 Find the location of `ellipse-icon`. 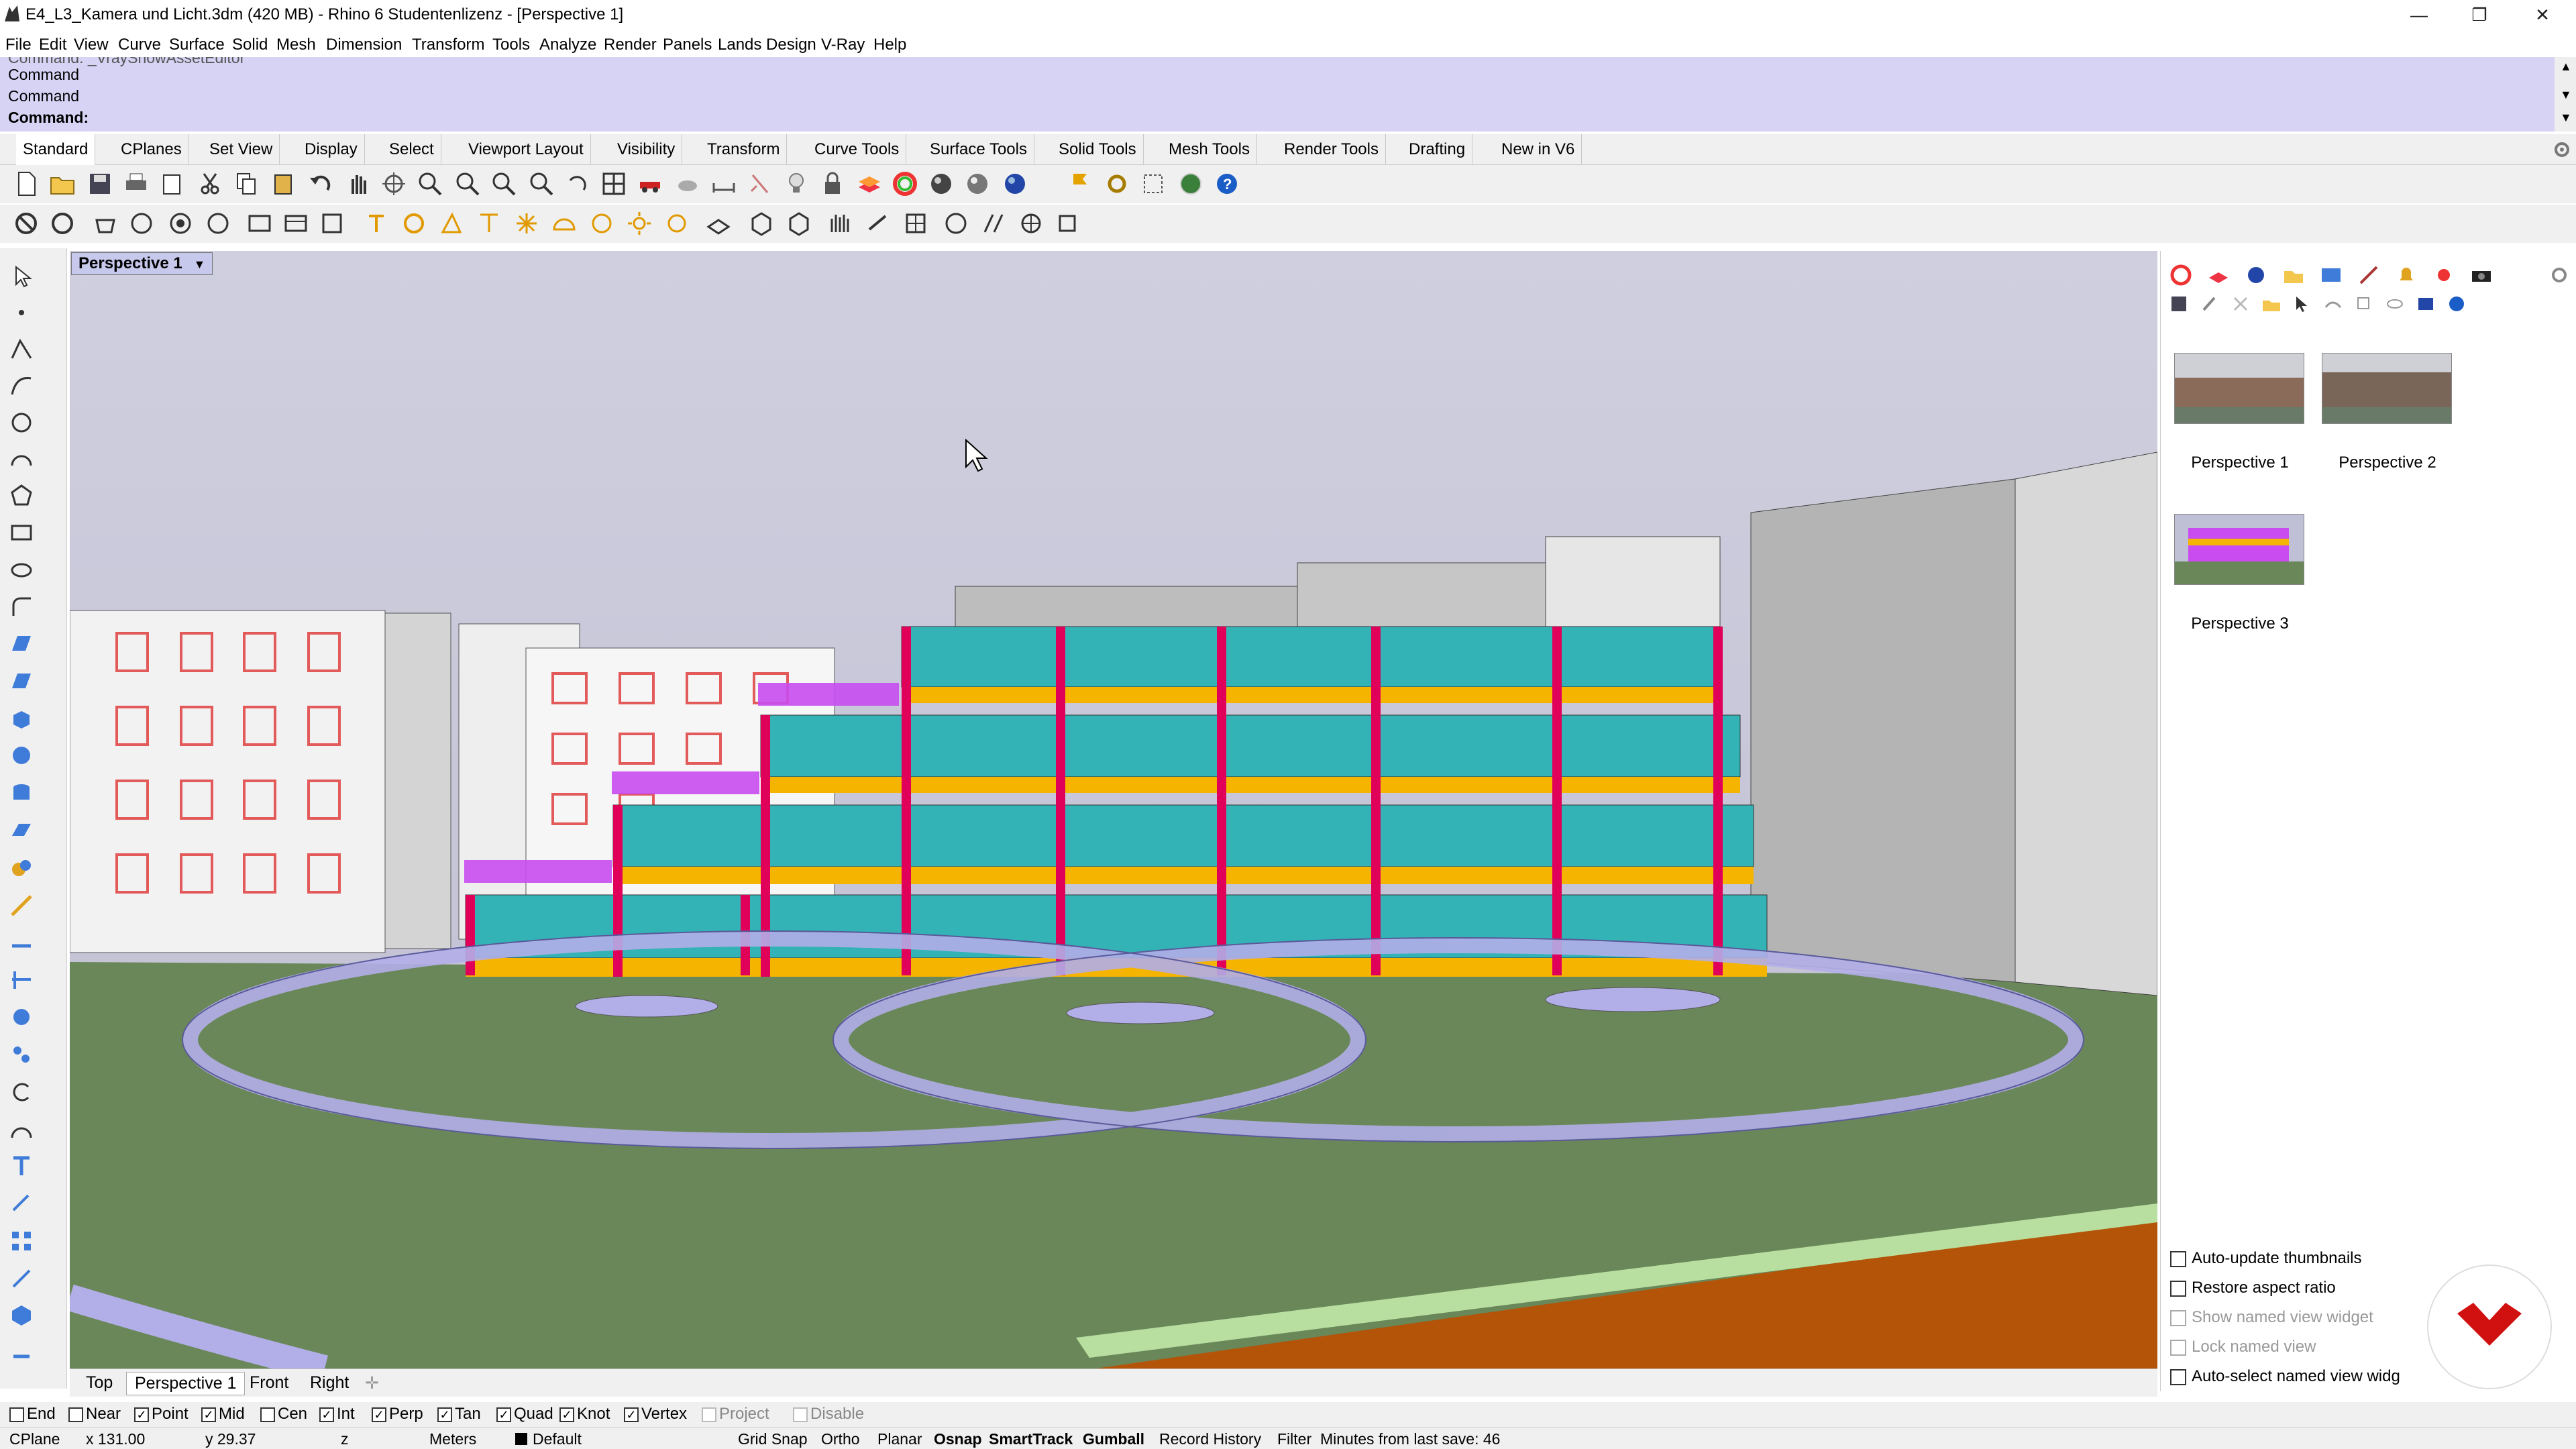

ellipse-icon is located at coordinates (21, 570).